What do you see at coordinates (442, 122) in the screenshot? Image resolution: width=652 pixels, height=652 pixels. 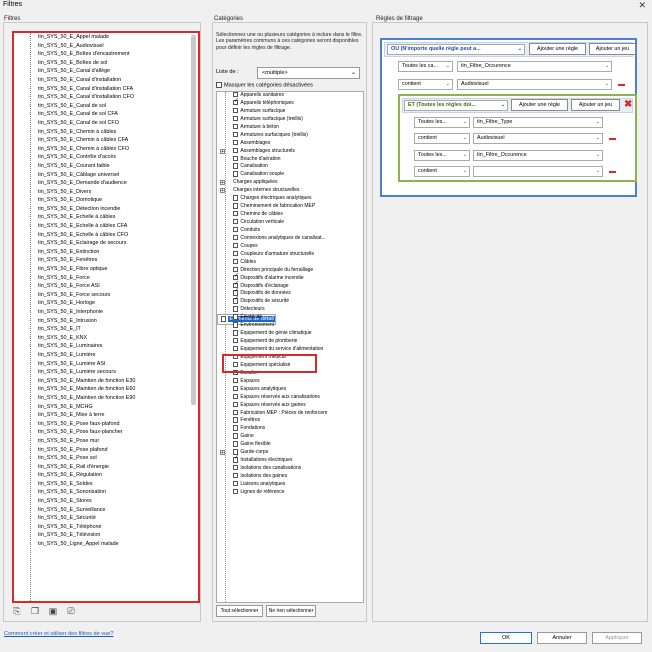 I see `and-rule1-scope-select: Toutes les... ⌄` at bounding box center [442, 122].